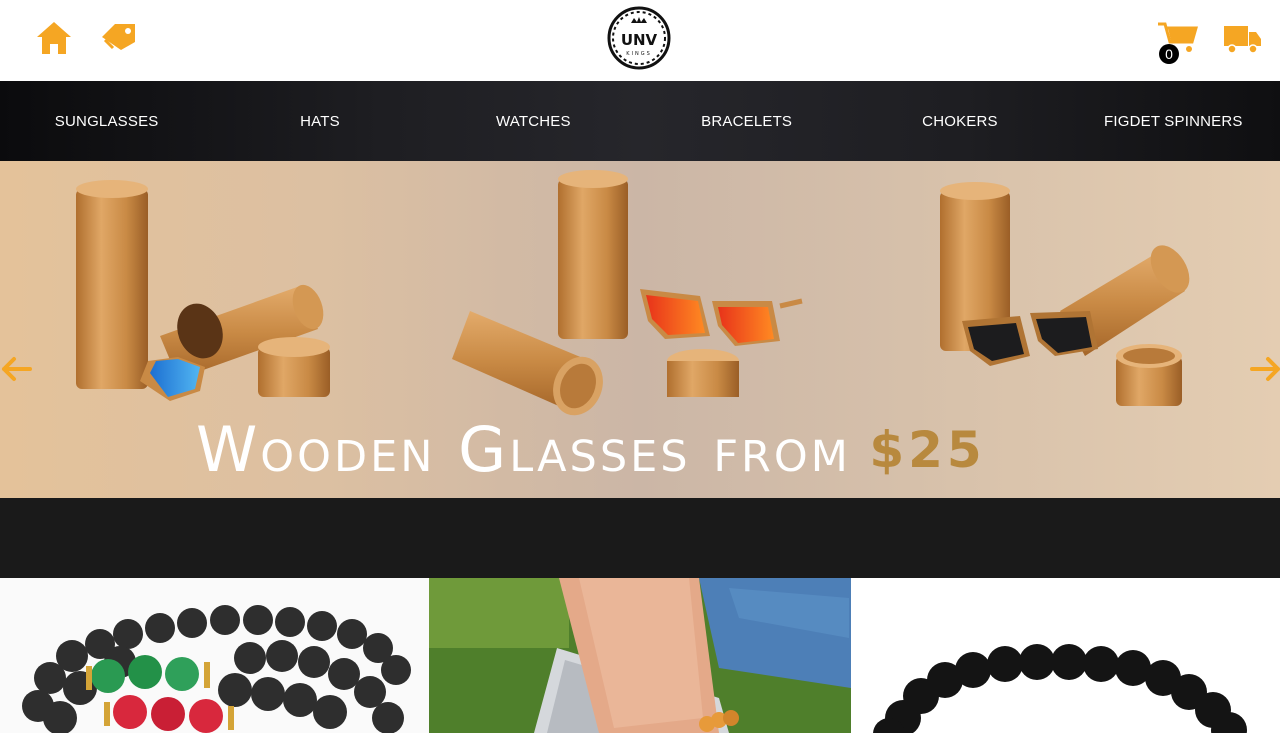 The width and height of the screenshot is (1280, 733). Describe the element at coordinates (17, 369) in the screenshot. I see `arrow-left-icon` at that location.